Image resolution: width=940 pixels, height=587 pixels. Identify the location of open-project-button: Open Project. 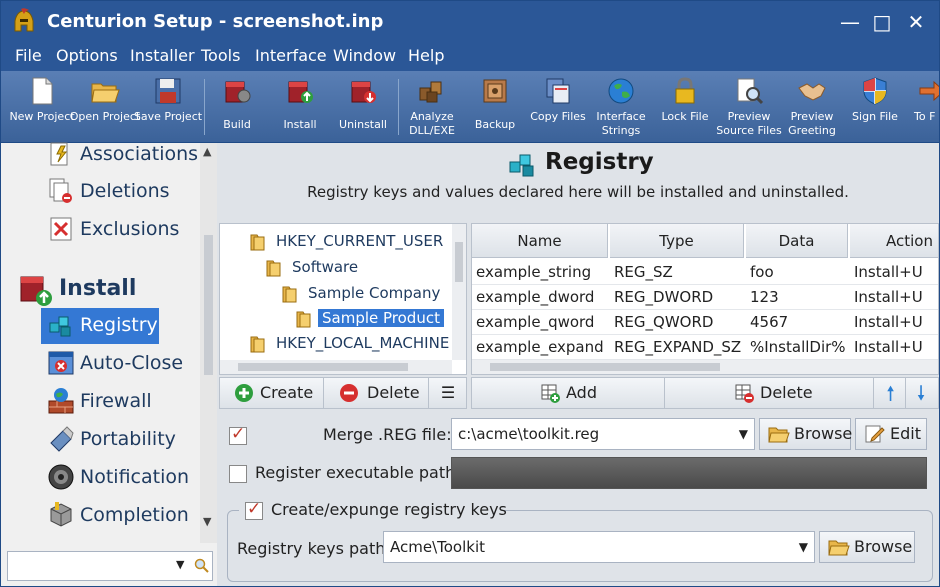
(105, 107).